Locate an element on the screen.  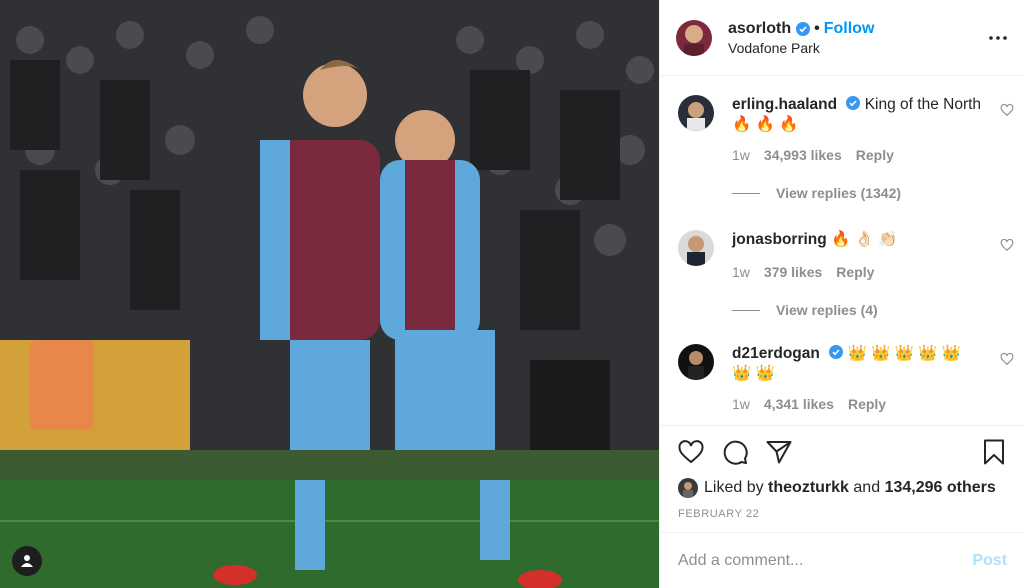
comment-input is located at coordinates (825, 560).